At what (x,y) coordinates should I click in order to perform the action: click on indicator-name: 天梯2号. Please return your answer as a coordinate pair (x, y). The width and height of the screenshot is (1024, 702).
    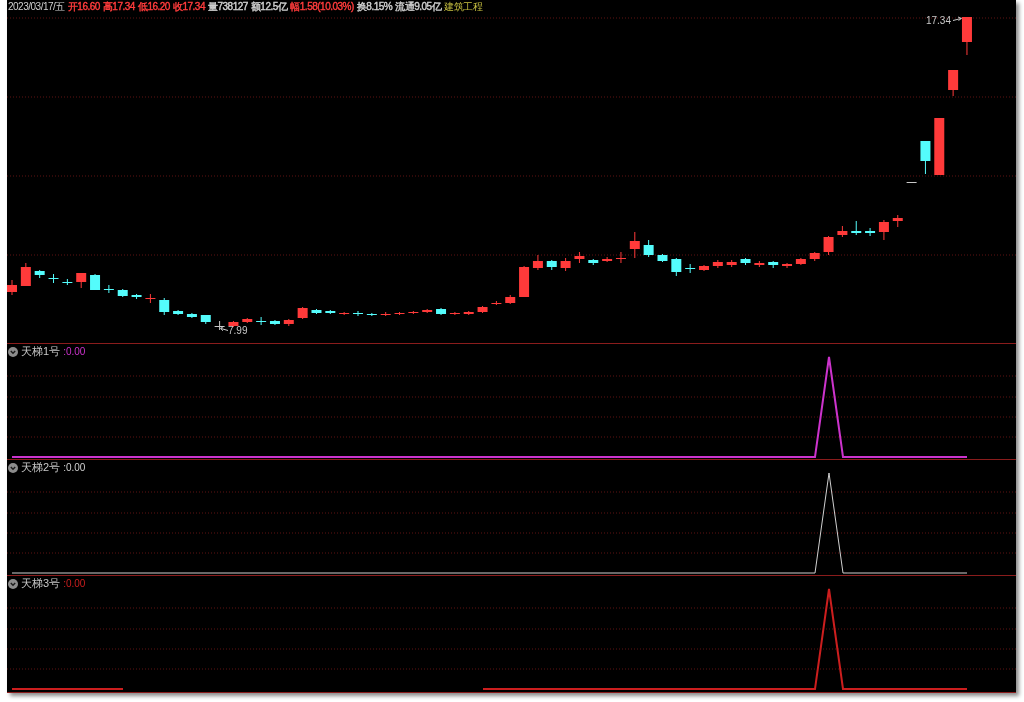
    Looking at the image, I should click on (41, 467).